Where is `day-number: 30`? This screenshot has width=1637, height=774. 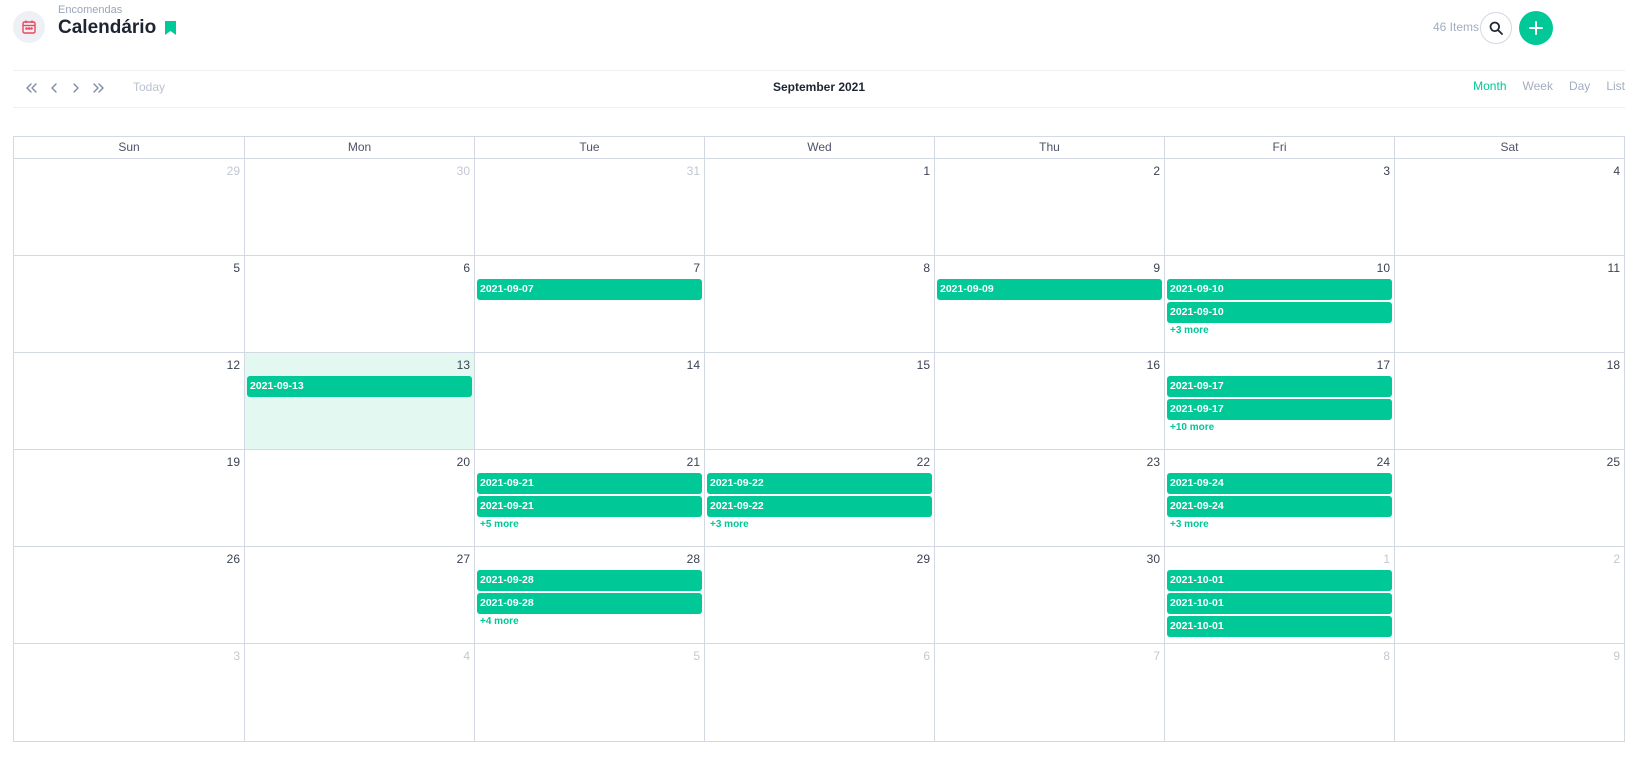 day-number: 30 is located at coordinates (359, 171).